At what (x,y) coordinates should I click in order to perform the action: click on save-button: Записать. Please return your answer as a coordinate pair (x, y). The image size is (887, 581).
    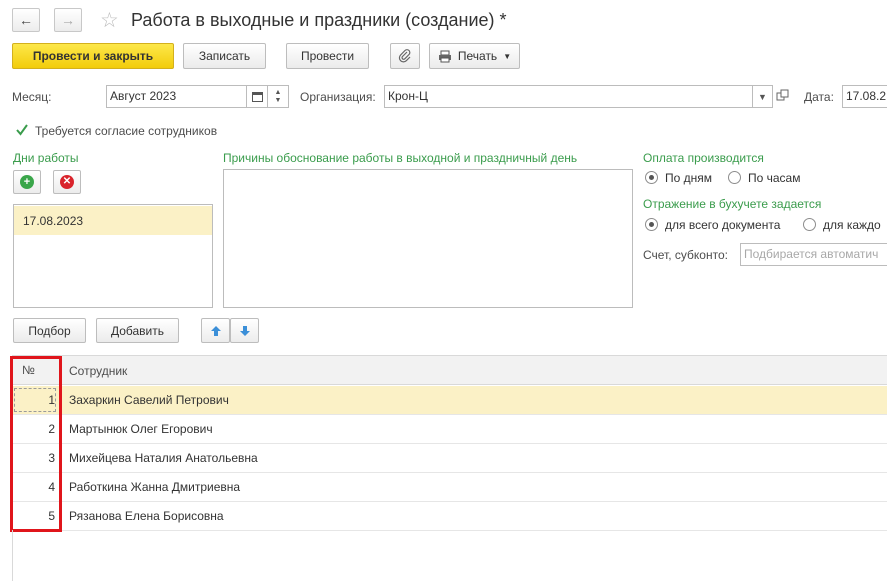
    Looking at the image, I should click on (224, 56).